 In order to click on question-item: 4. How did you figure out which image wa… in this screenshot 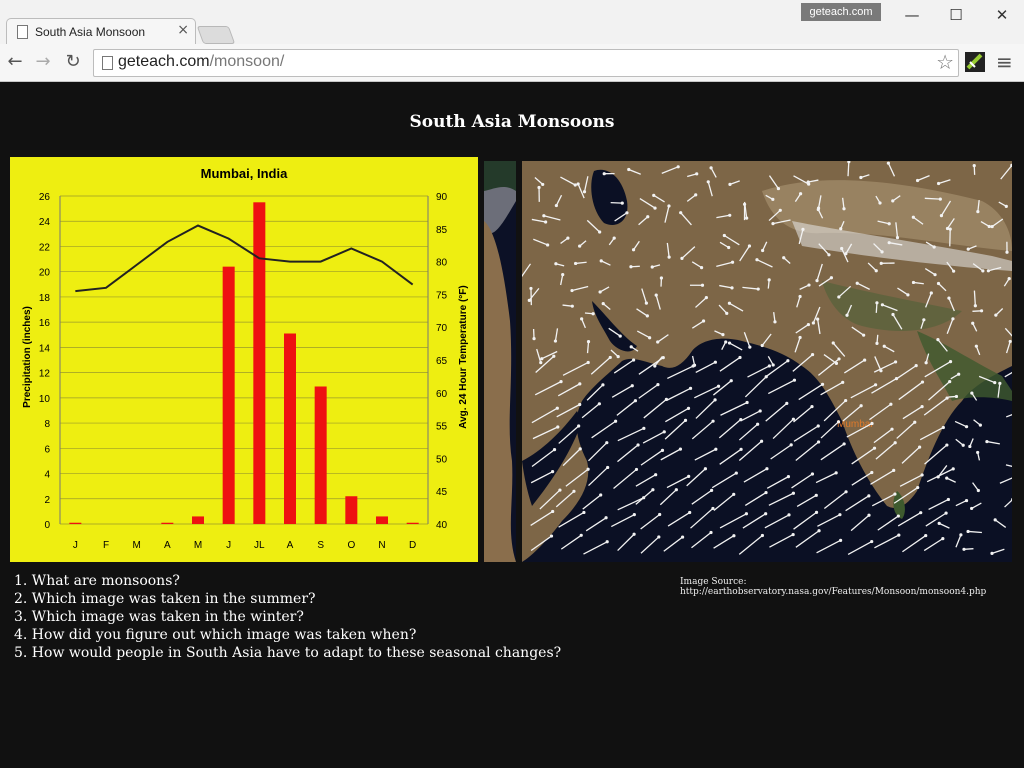, I will do `click(215, 635)`.